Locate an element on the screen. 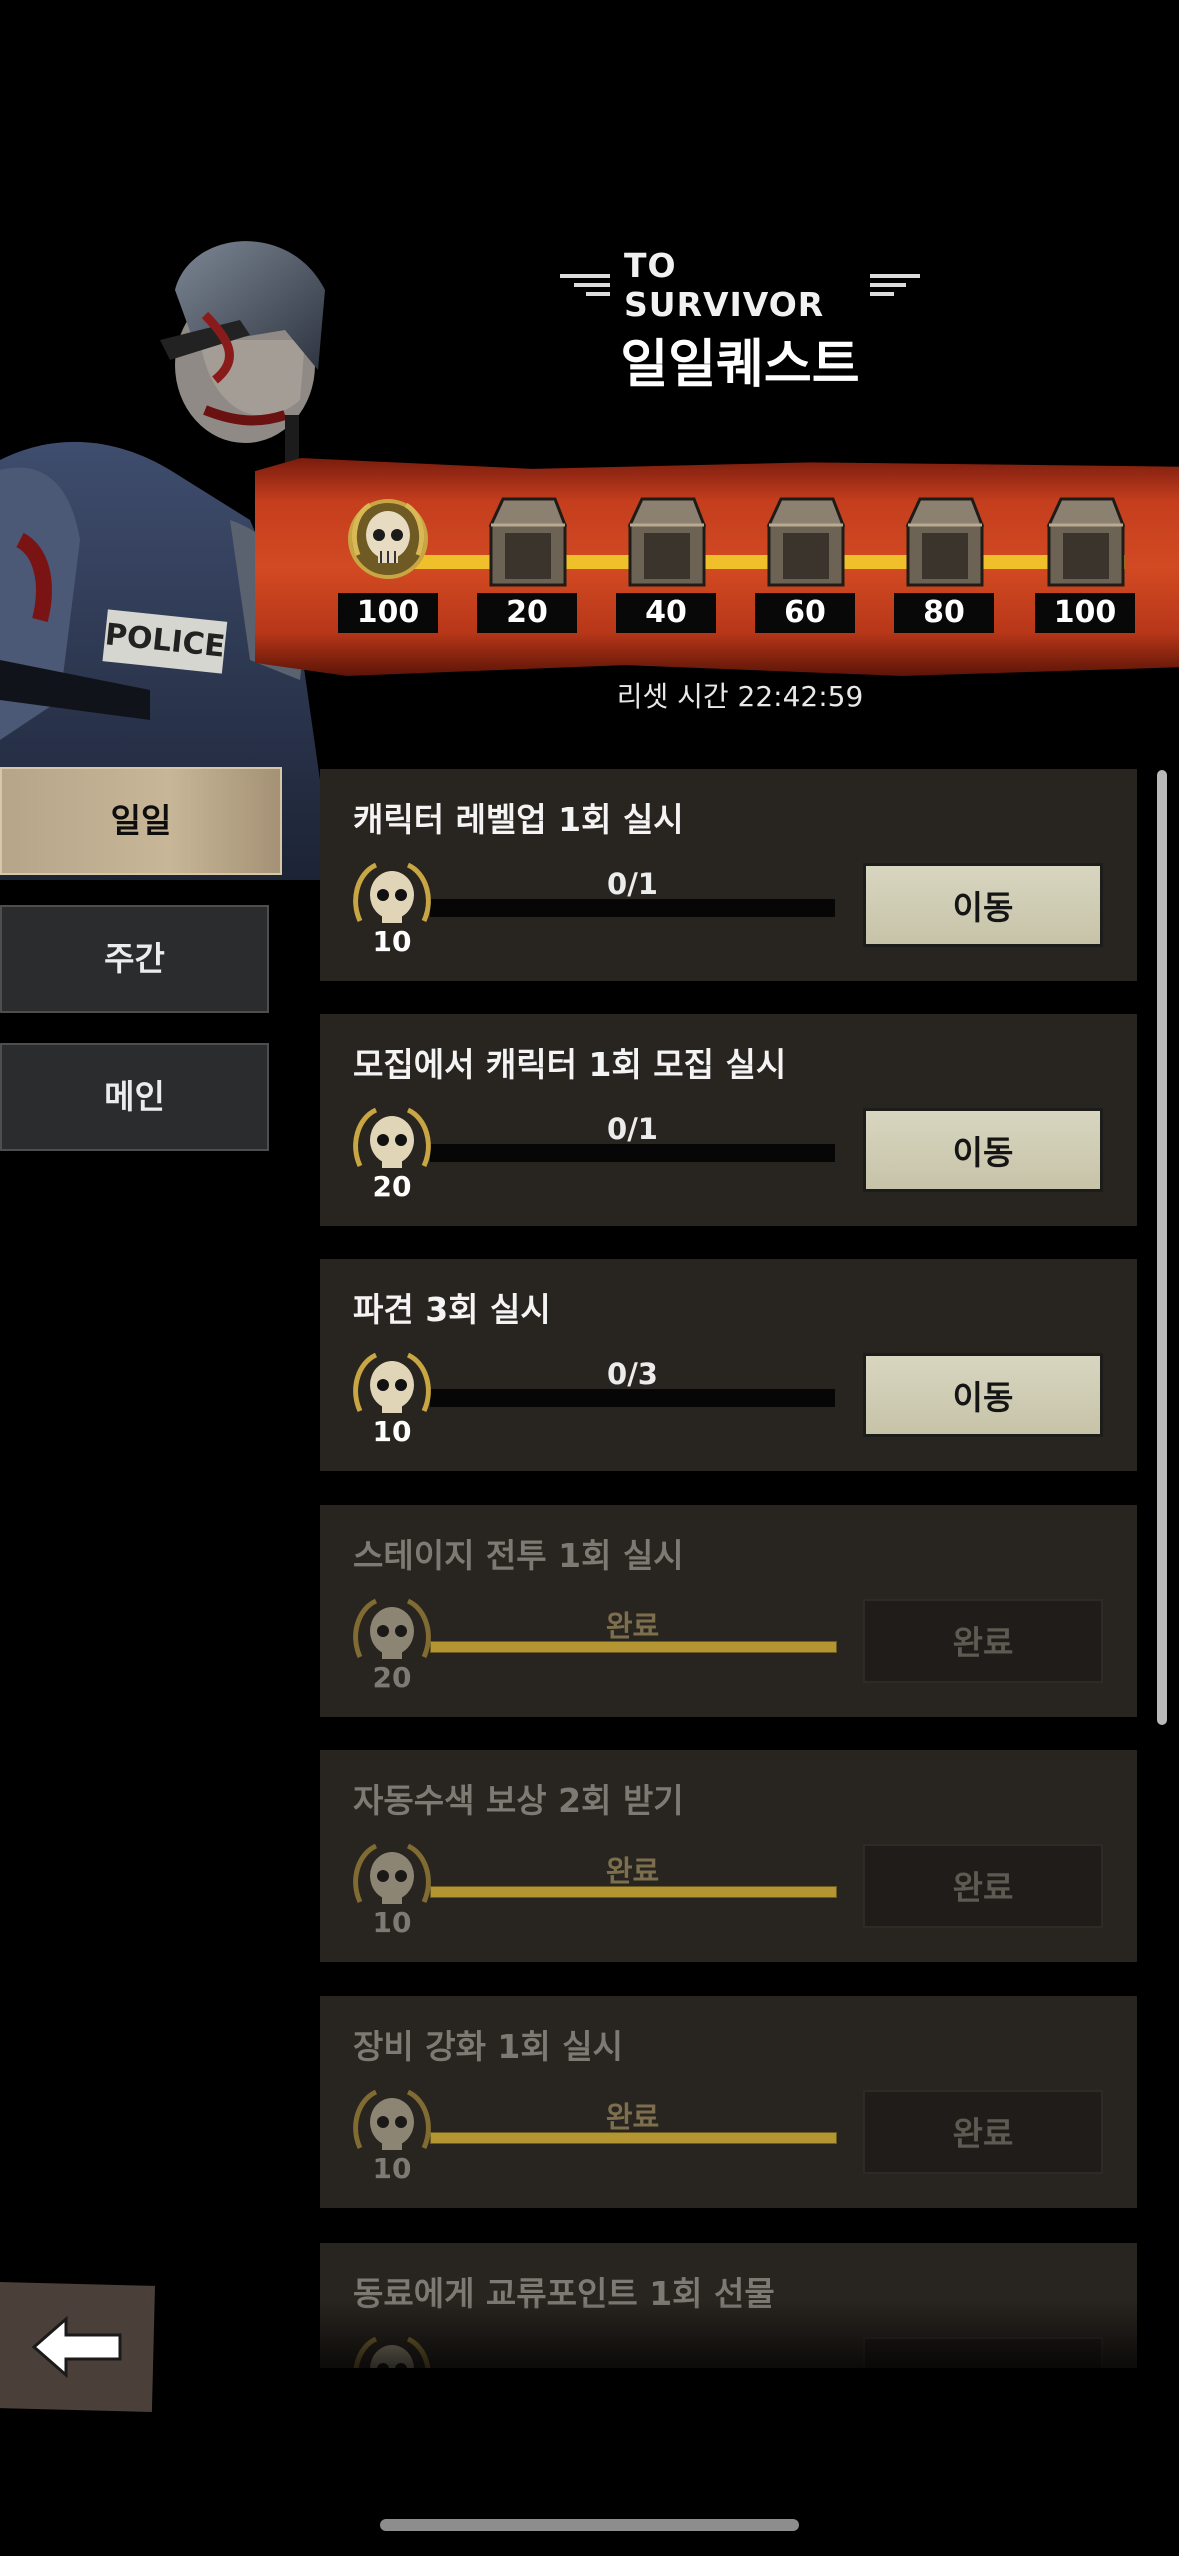  quest-title: 모집에서 캐릭터 1회 모집 실시 is located at coordinates (570, 1064).